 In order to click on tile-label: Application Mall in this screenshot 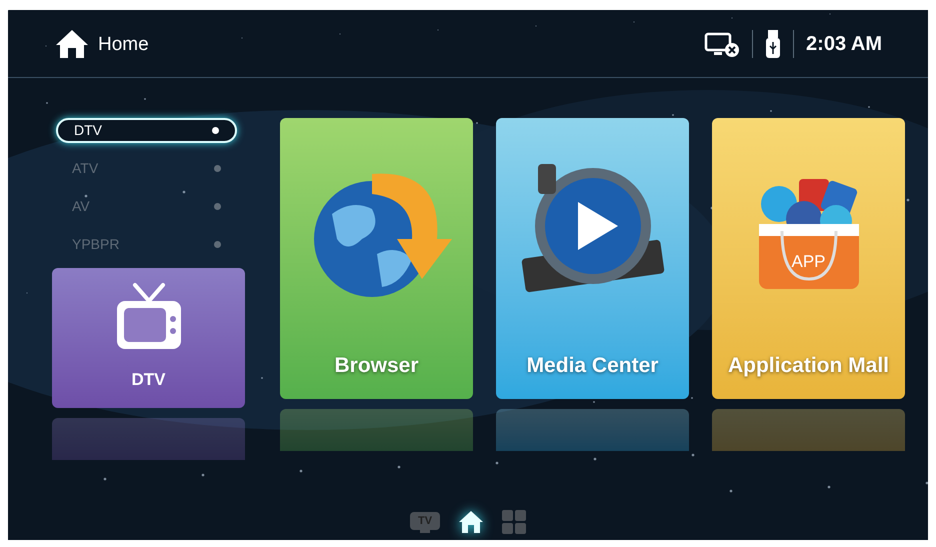, I will do `click(808, 365)`.